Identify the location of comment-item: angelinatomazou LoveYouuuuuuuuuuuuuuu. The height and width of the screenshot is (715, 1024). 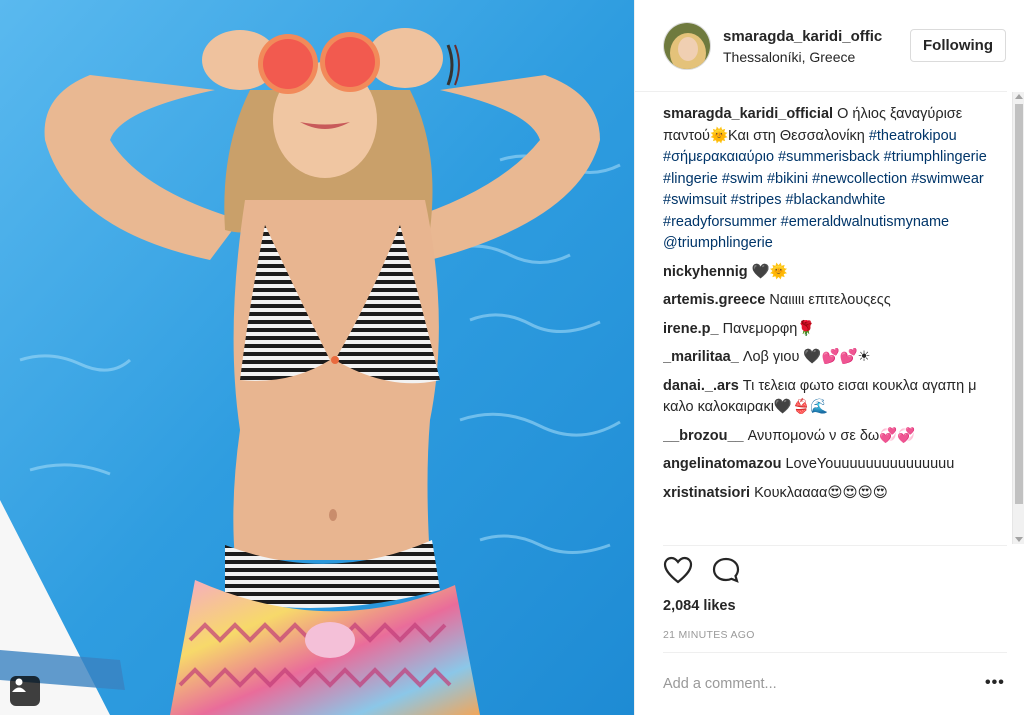
(833, 465).